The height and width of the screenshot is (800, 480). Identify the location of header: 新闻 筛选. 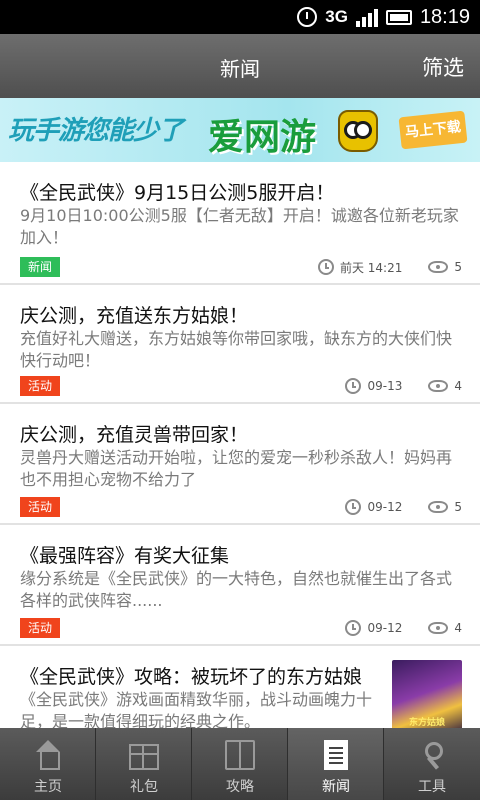
(240, 66).